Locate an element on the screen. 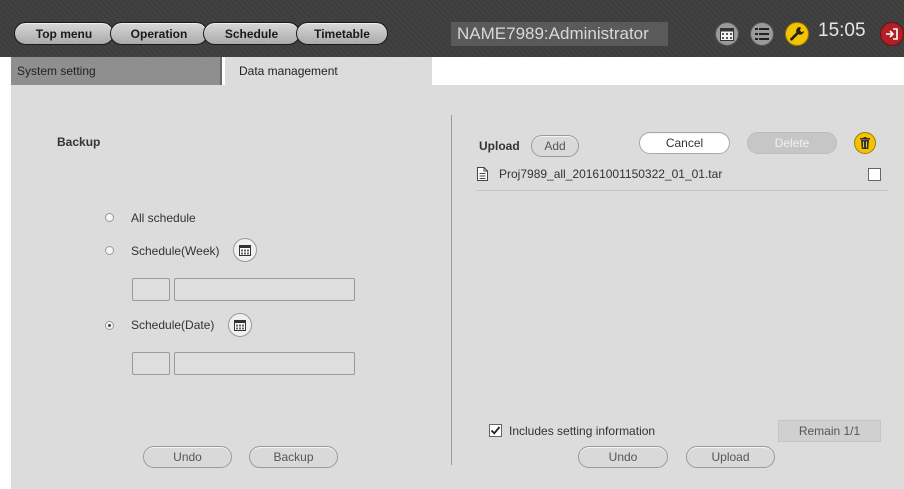 The height and width of the screenshot is (489, 904). radio-all-schedule is located at coordinates (109, 217).